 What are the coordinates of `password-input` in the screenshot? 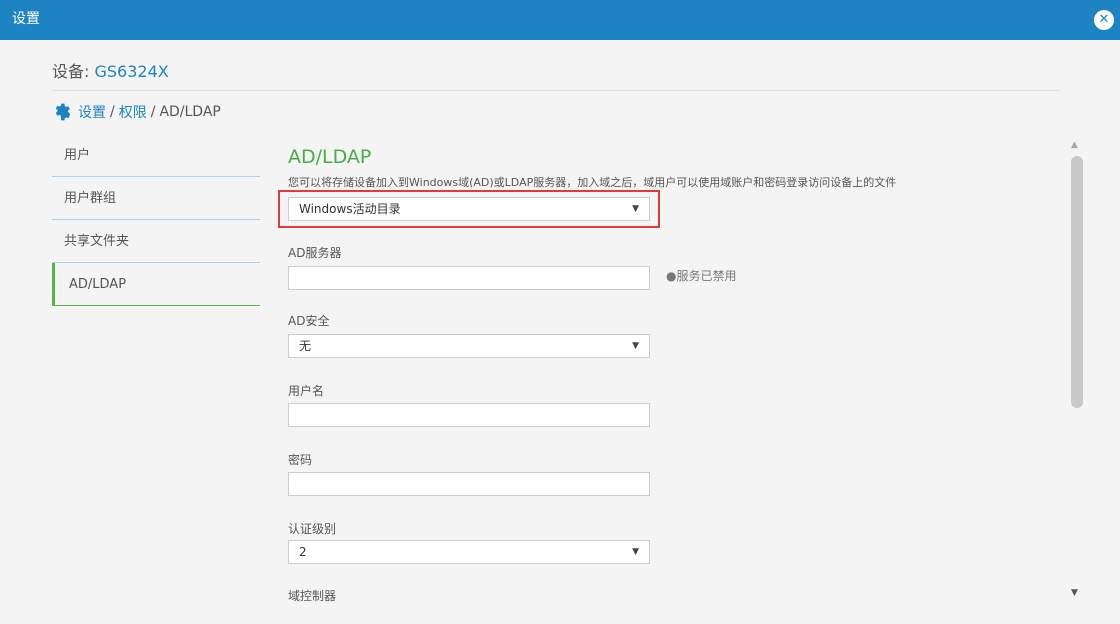 It's located at (469, 484).